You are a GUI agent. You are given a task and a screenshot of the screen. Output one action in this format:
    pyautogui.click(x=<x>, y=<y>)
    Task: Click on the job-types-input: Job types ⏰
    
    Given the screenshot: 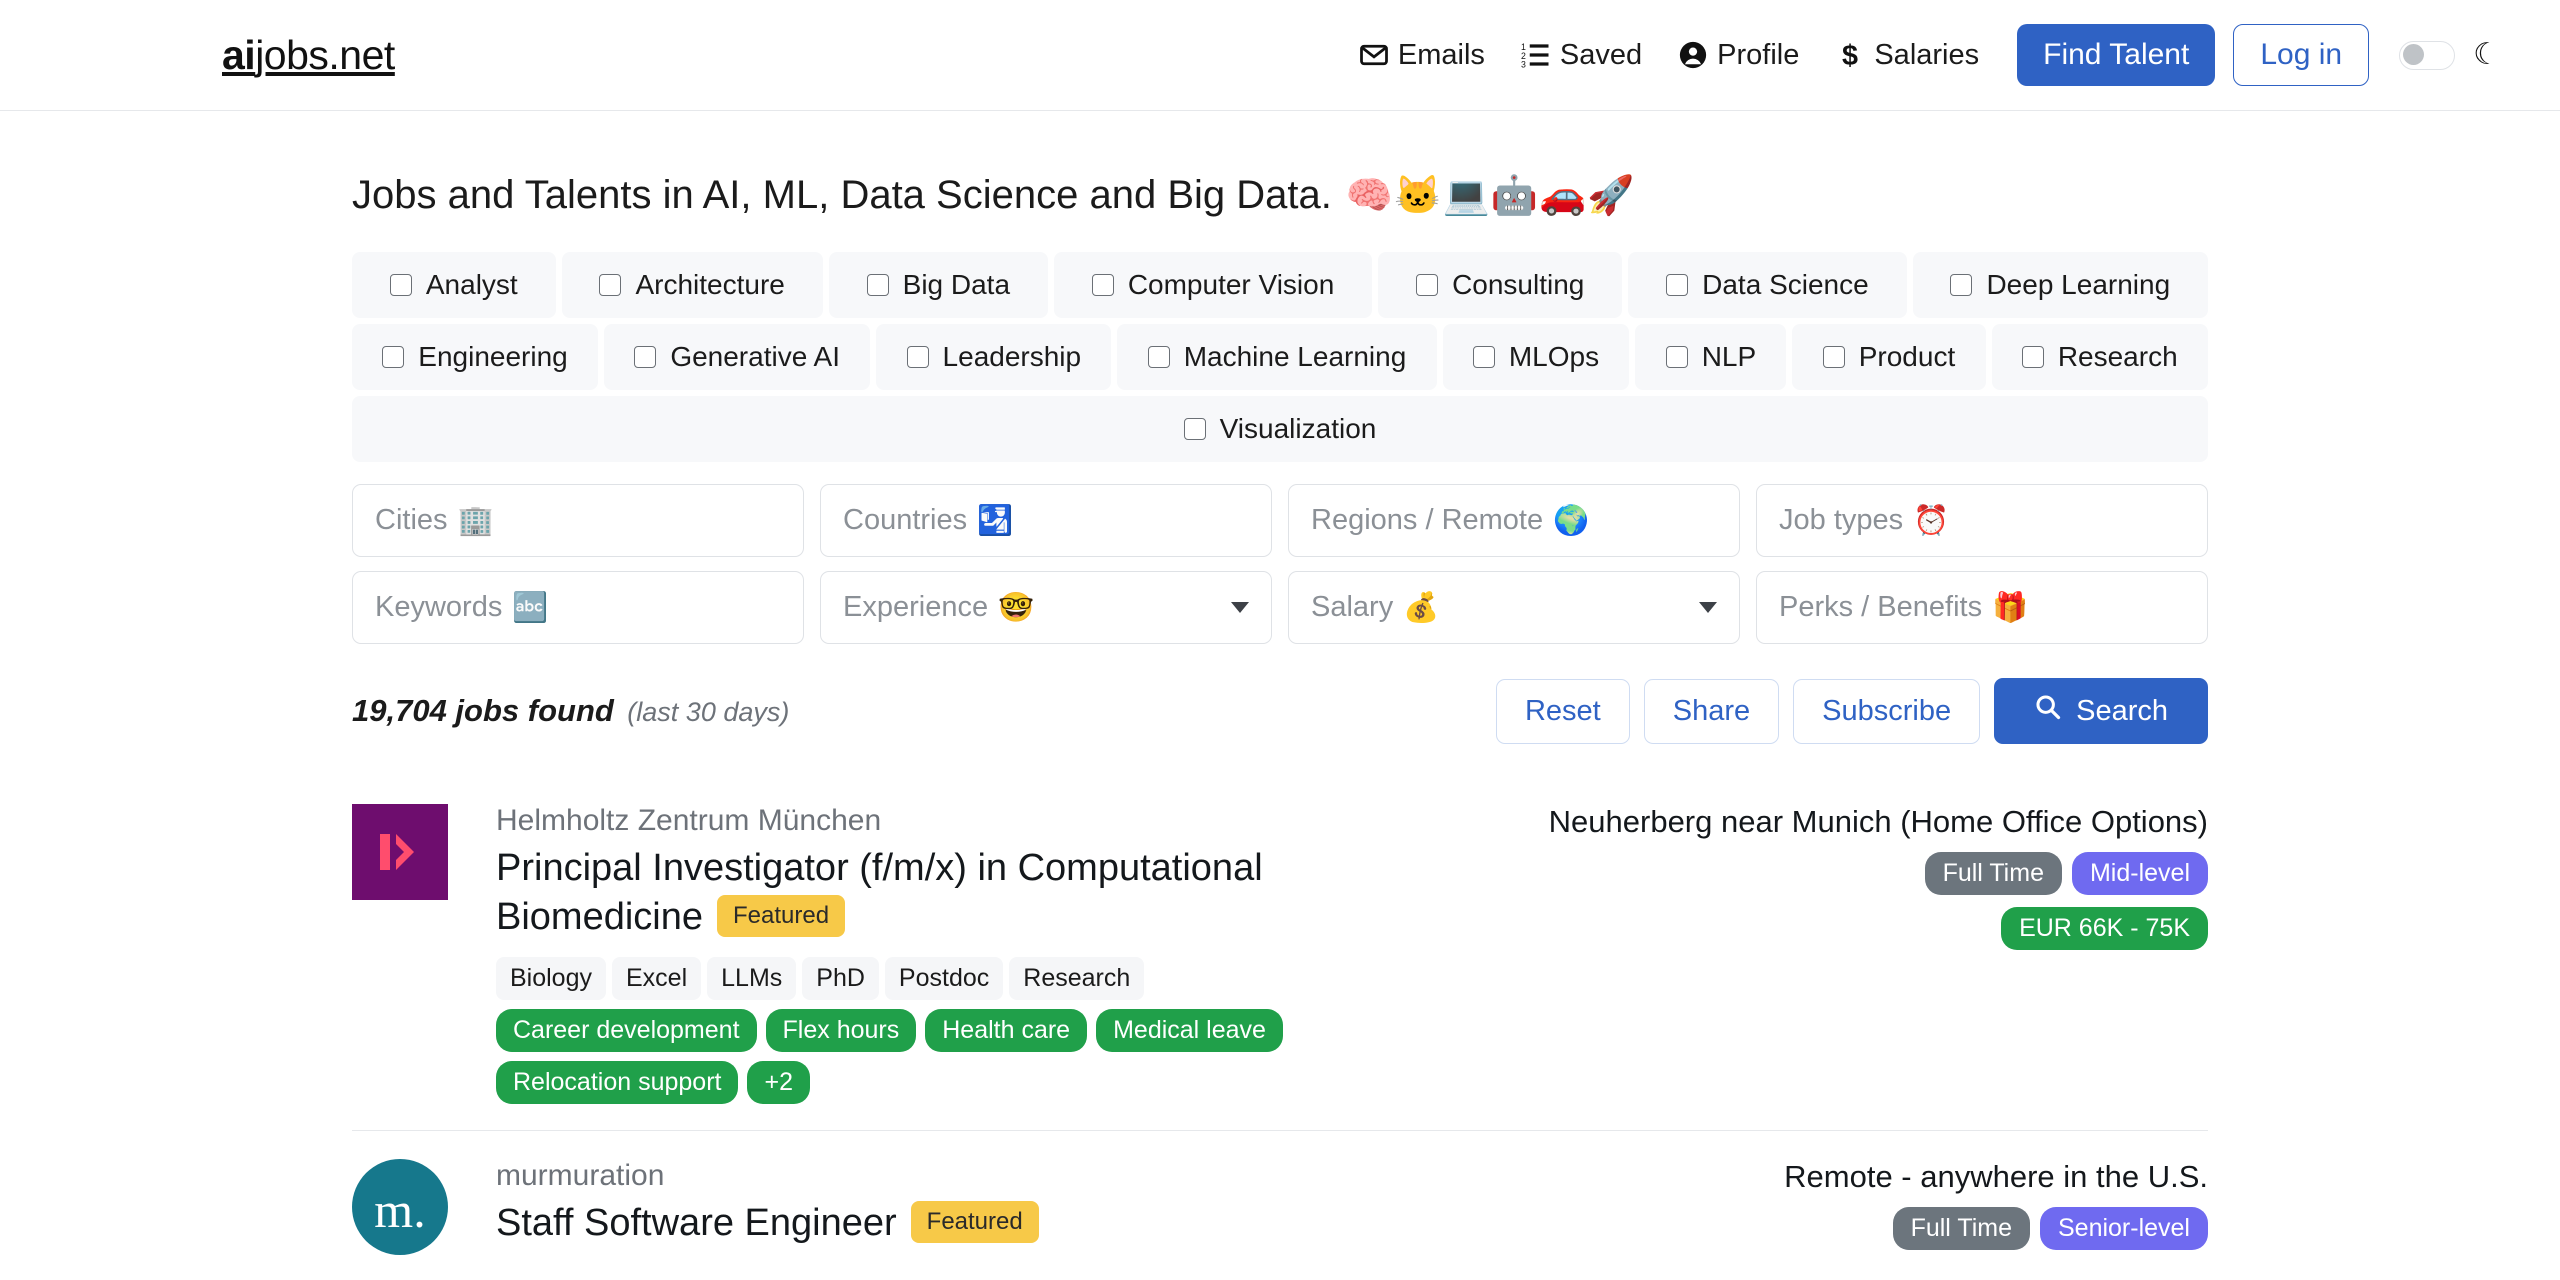 What is the action you would take?
    pyautogui.click(x=1982, y=520)
    